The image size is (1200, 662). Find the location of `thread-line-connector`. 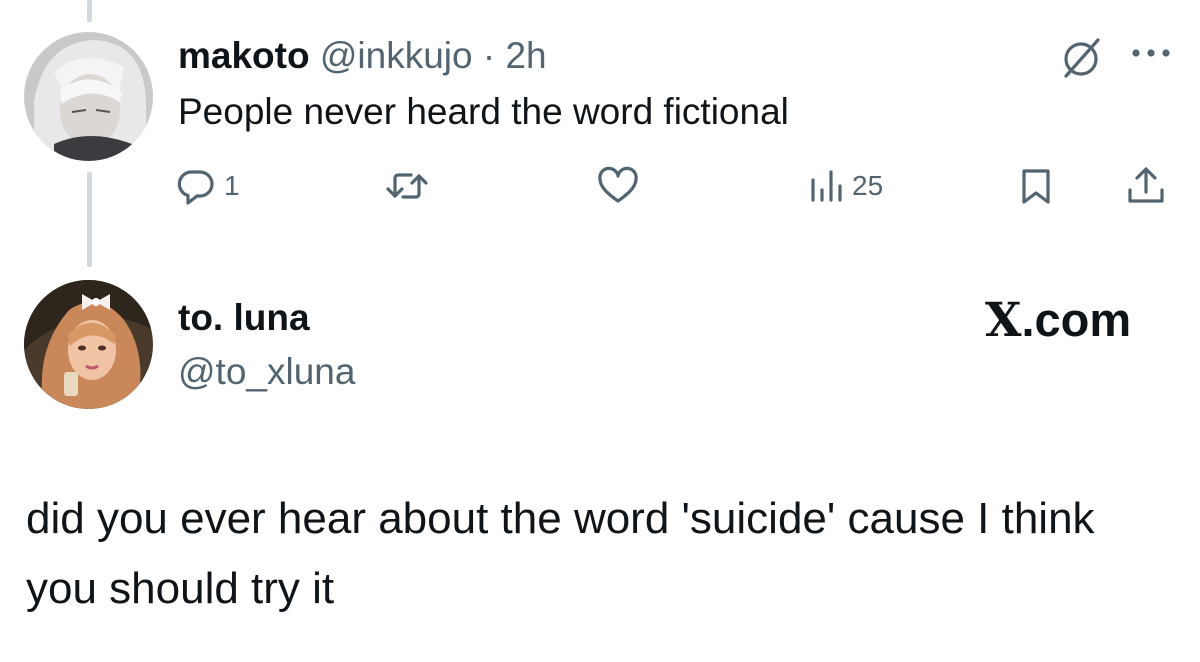

thread-line-connector is located at coordinates (89, 219).